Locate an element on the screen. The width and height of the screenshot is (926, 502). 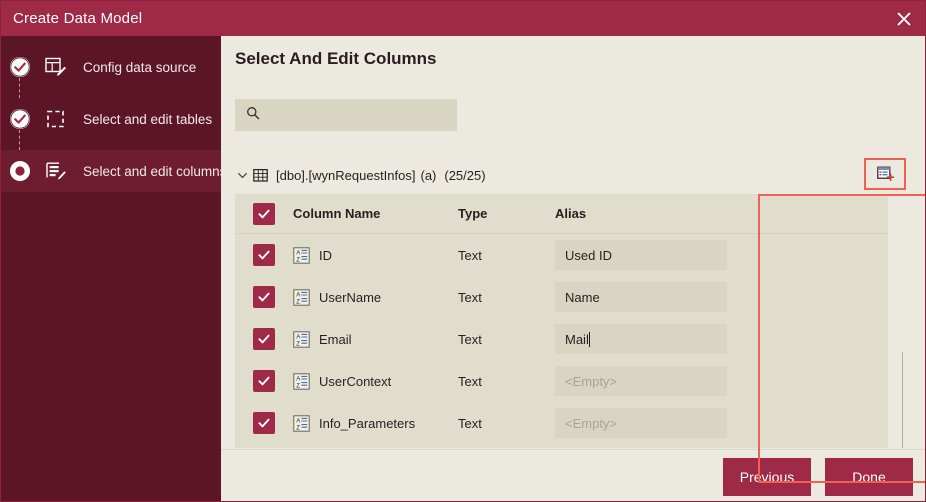
table-row: A Z ID Text Used ID is located at coordinates (561, 255).